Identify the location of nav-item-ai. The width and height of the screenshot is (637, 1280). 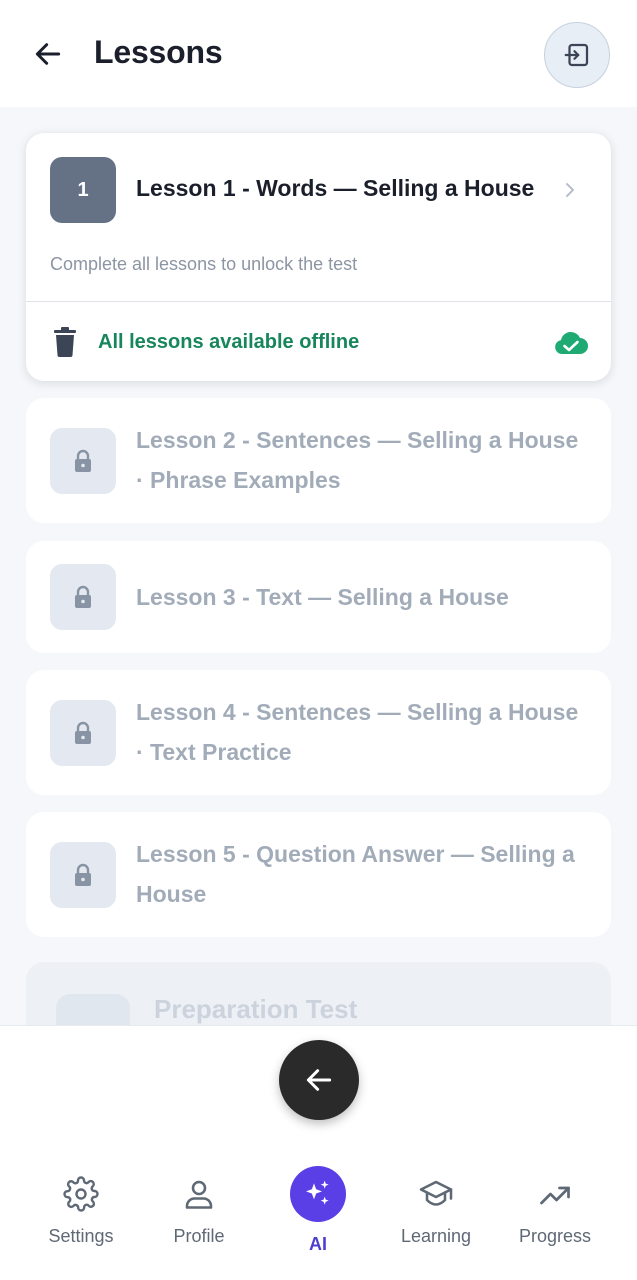
(318, 1194).